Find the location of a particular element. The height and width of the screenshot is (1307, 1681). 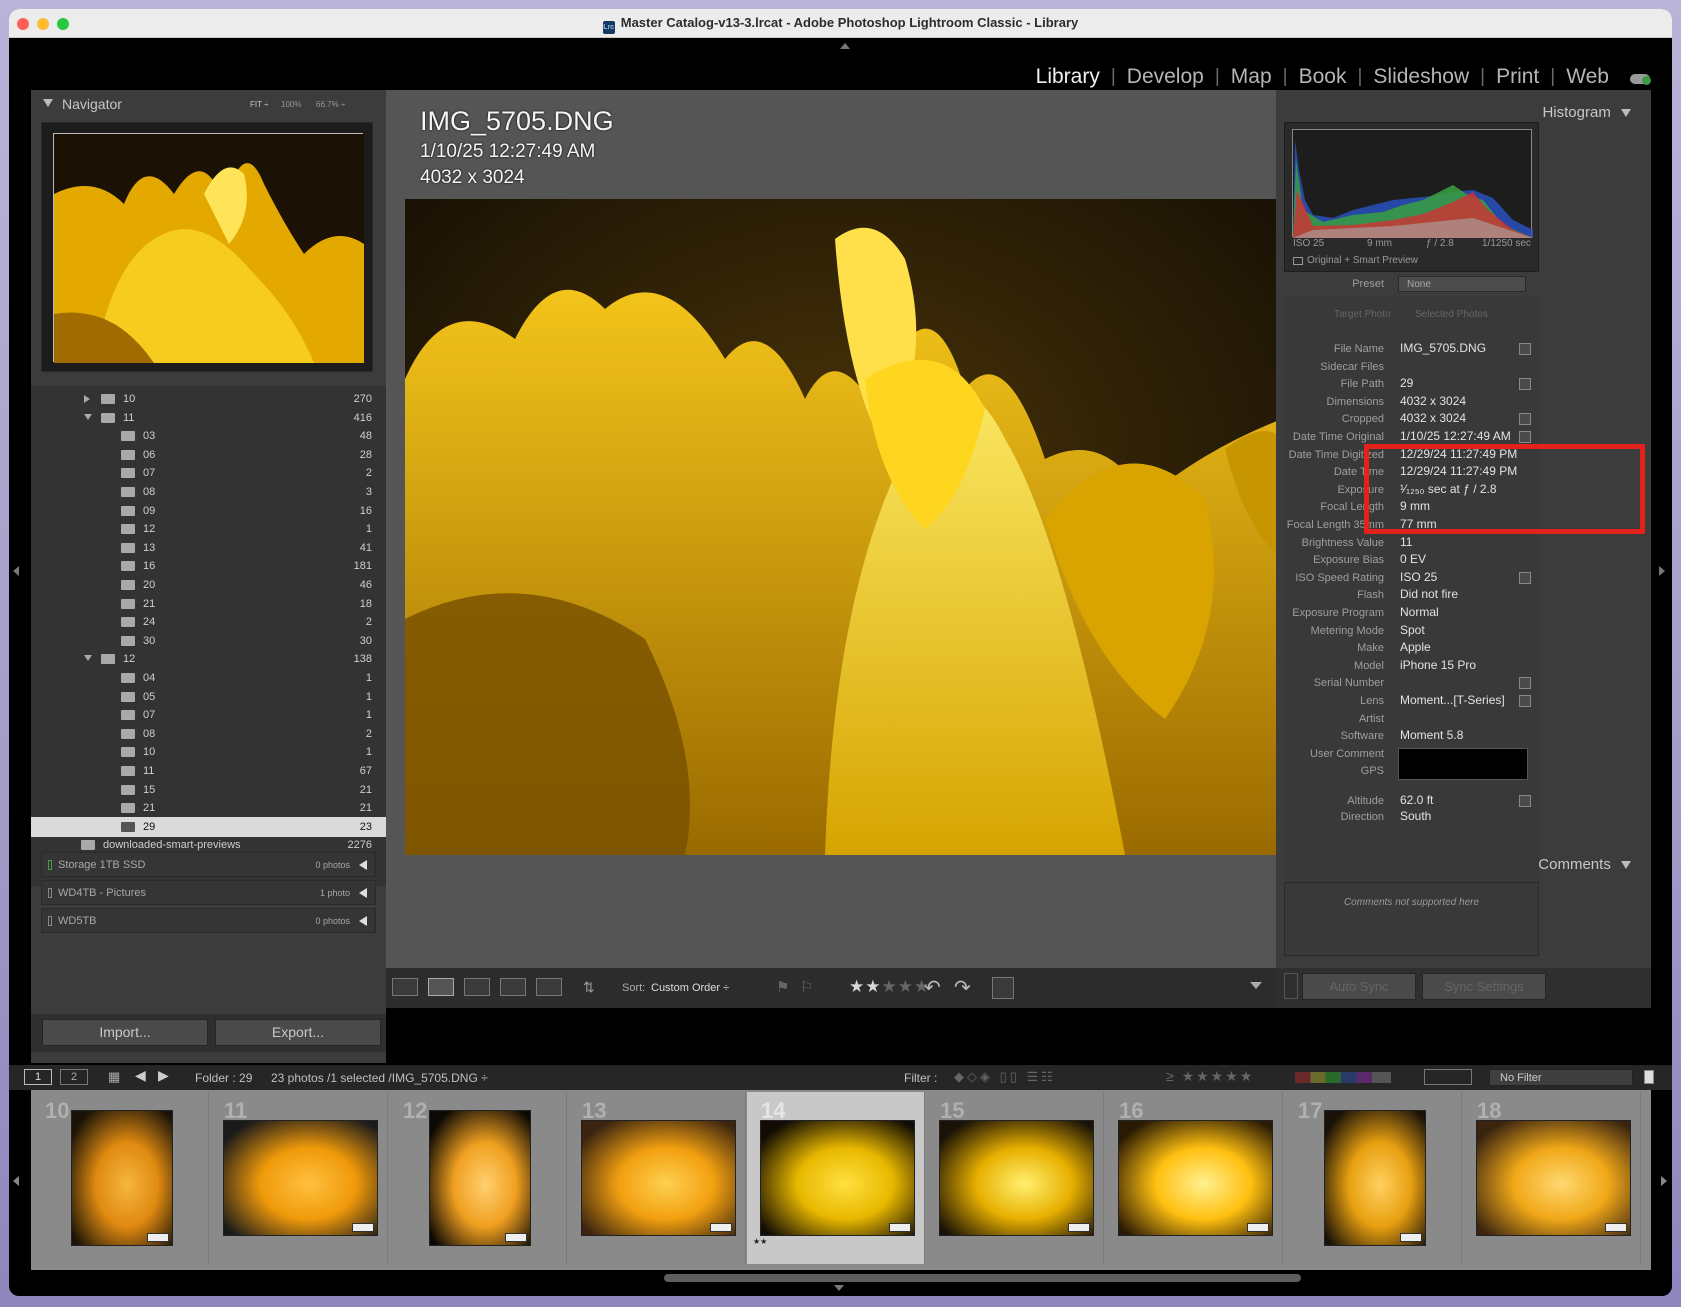

sort-order-select: Custom Order ÷ is located at coordinates (690, 988).